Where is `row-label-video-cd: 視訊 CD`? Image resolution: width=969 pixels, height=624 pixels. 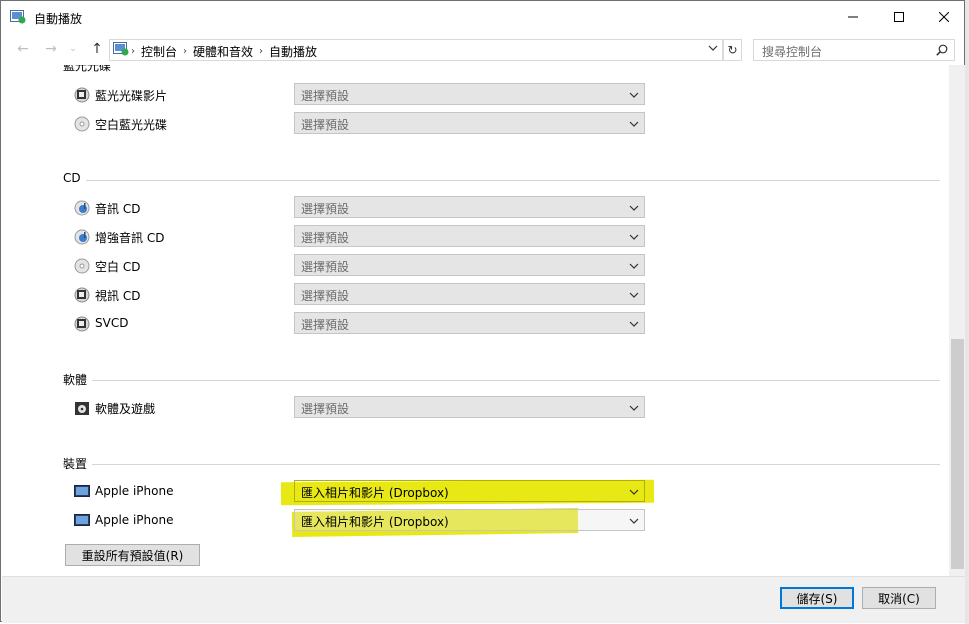 row-label-video-cd: 視訊 CD is located at coordinates (118, 296).